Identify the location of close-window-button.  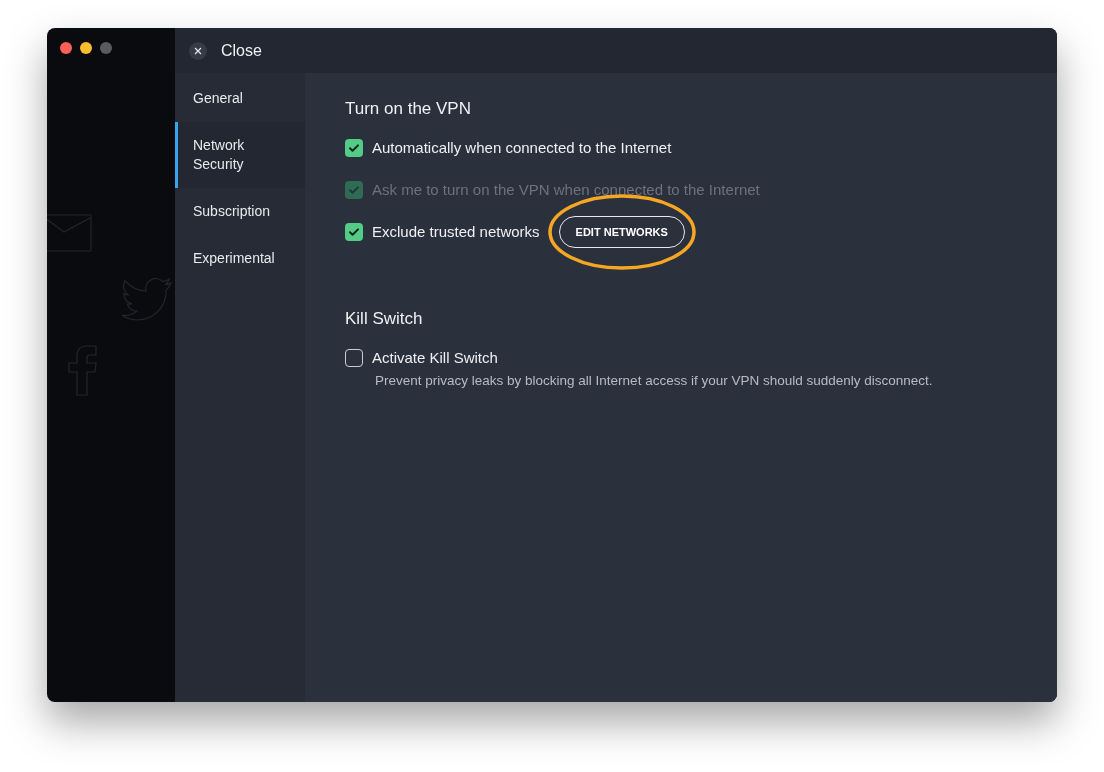
(66, 48).